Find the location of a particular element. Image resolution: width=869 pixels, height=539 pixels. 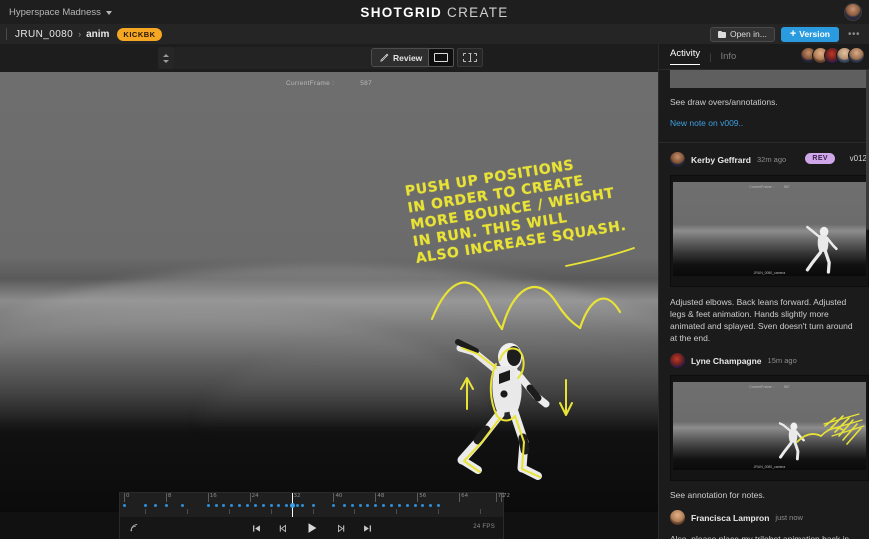

add-version-button: + Version is located at coordinates (809, 34).